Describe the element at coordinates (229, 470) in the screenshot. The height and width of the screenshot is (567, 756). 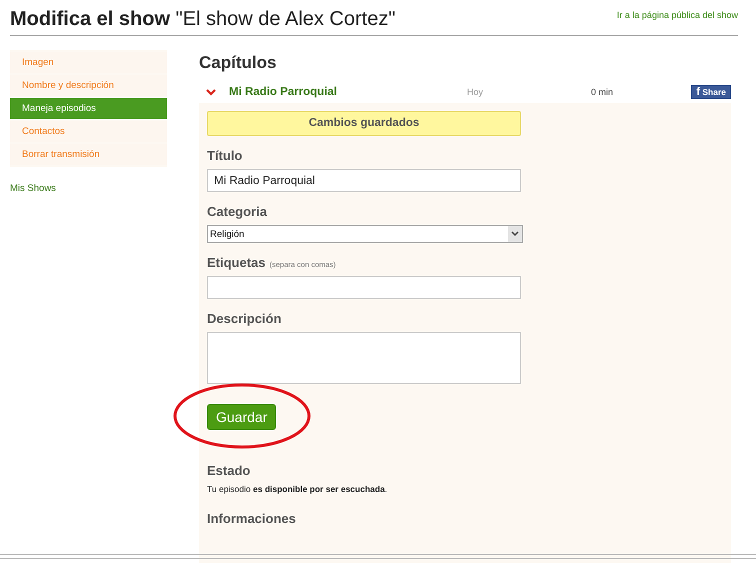
I see `status-heading: Estado` at that location.